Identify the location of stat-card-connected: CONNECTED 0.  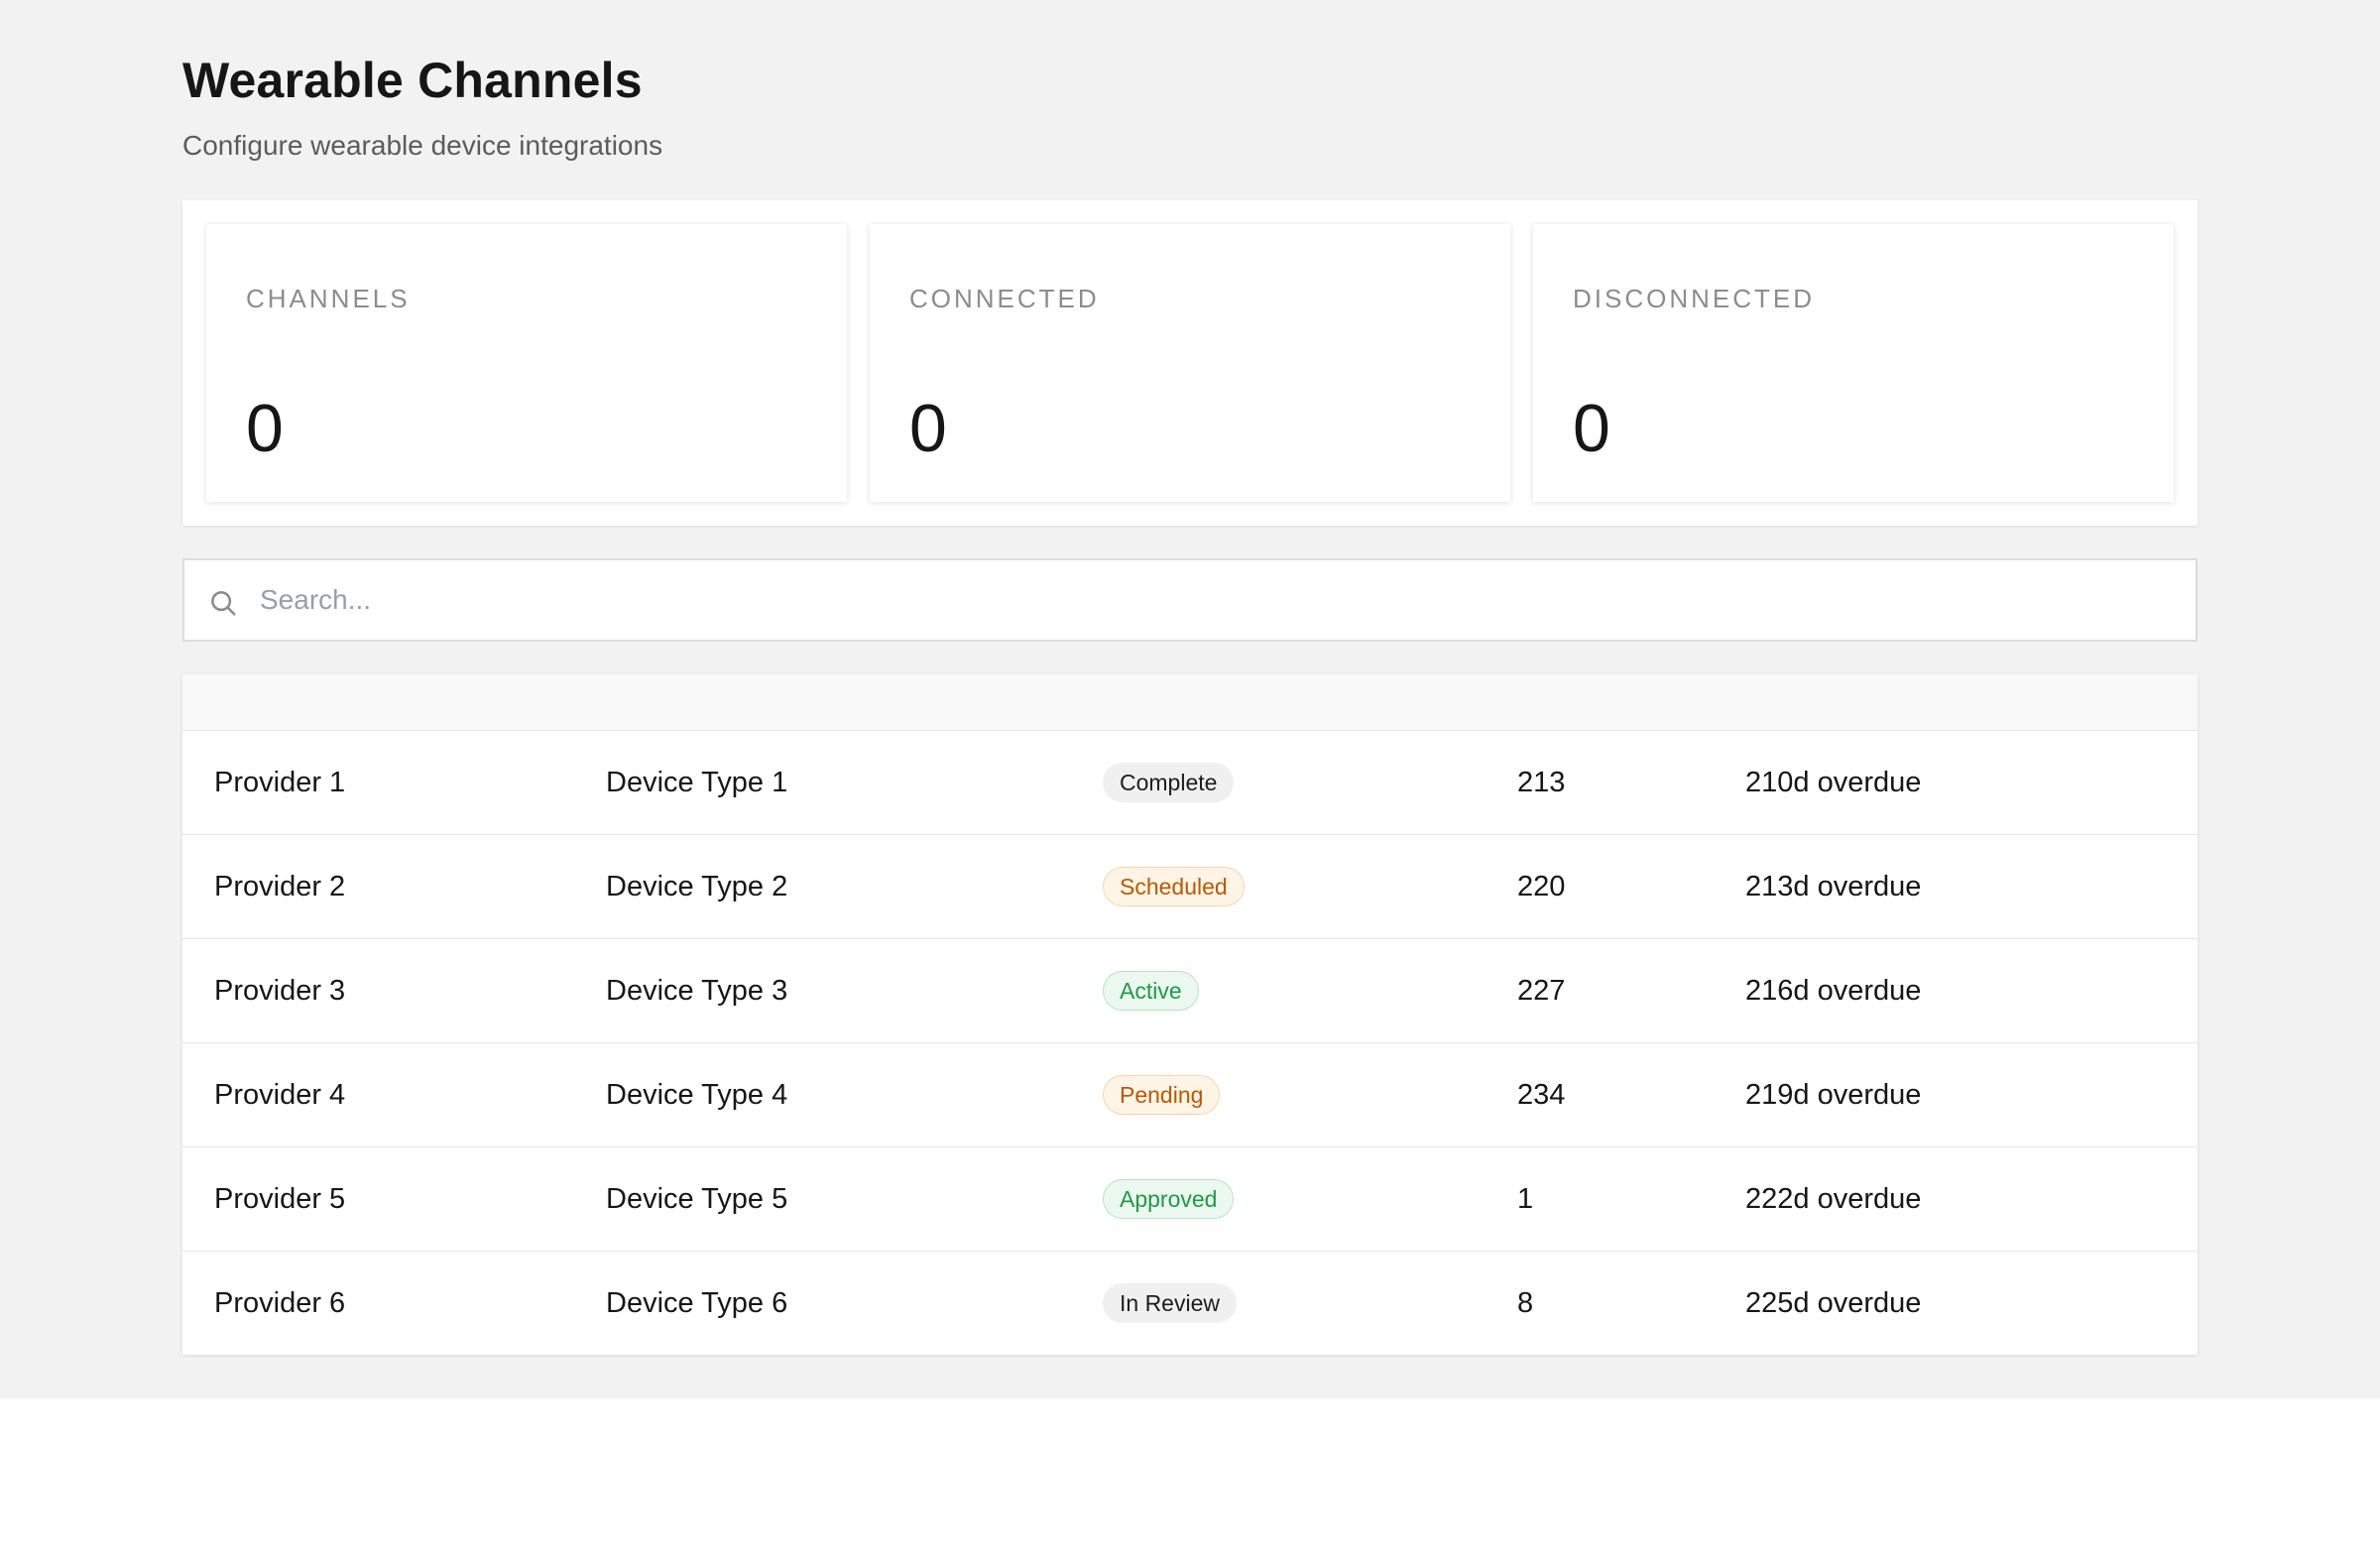
(1190, 363).